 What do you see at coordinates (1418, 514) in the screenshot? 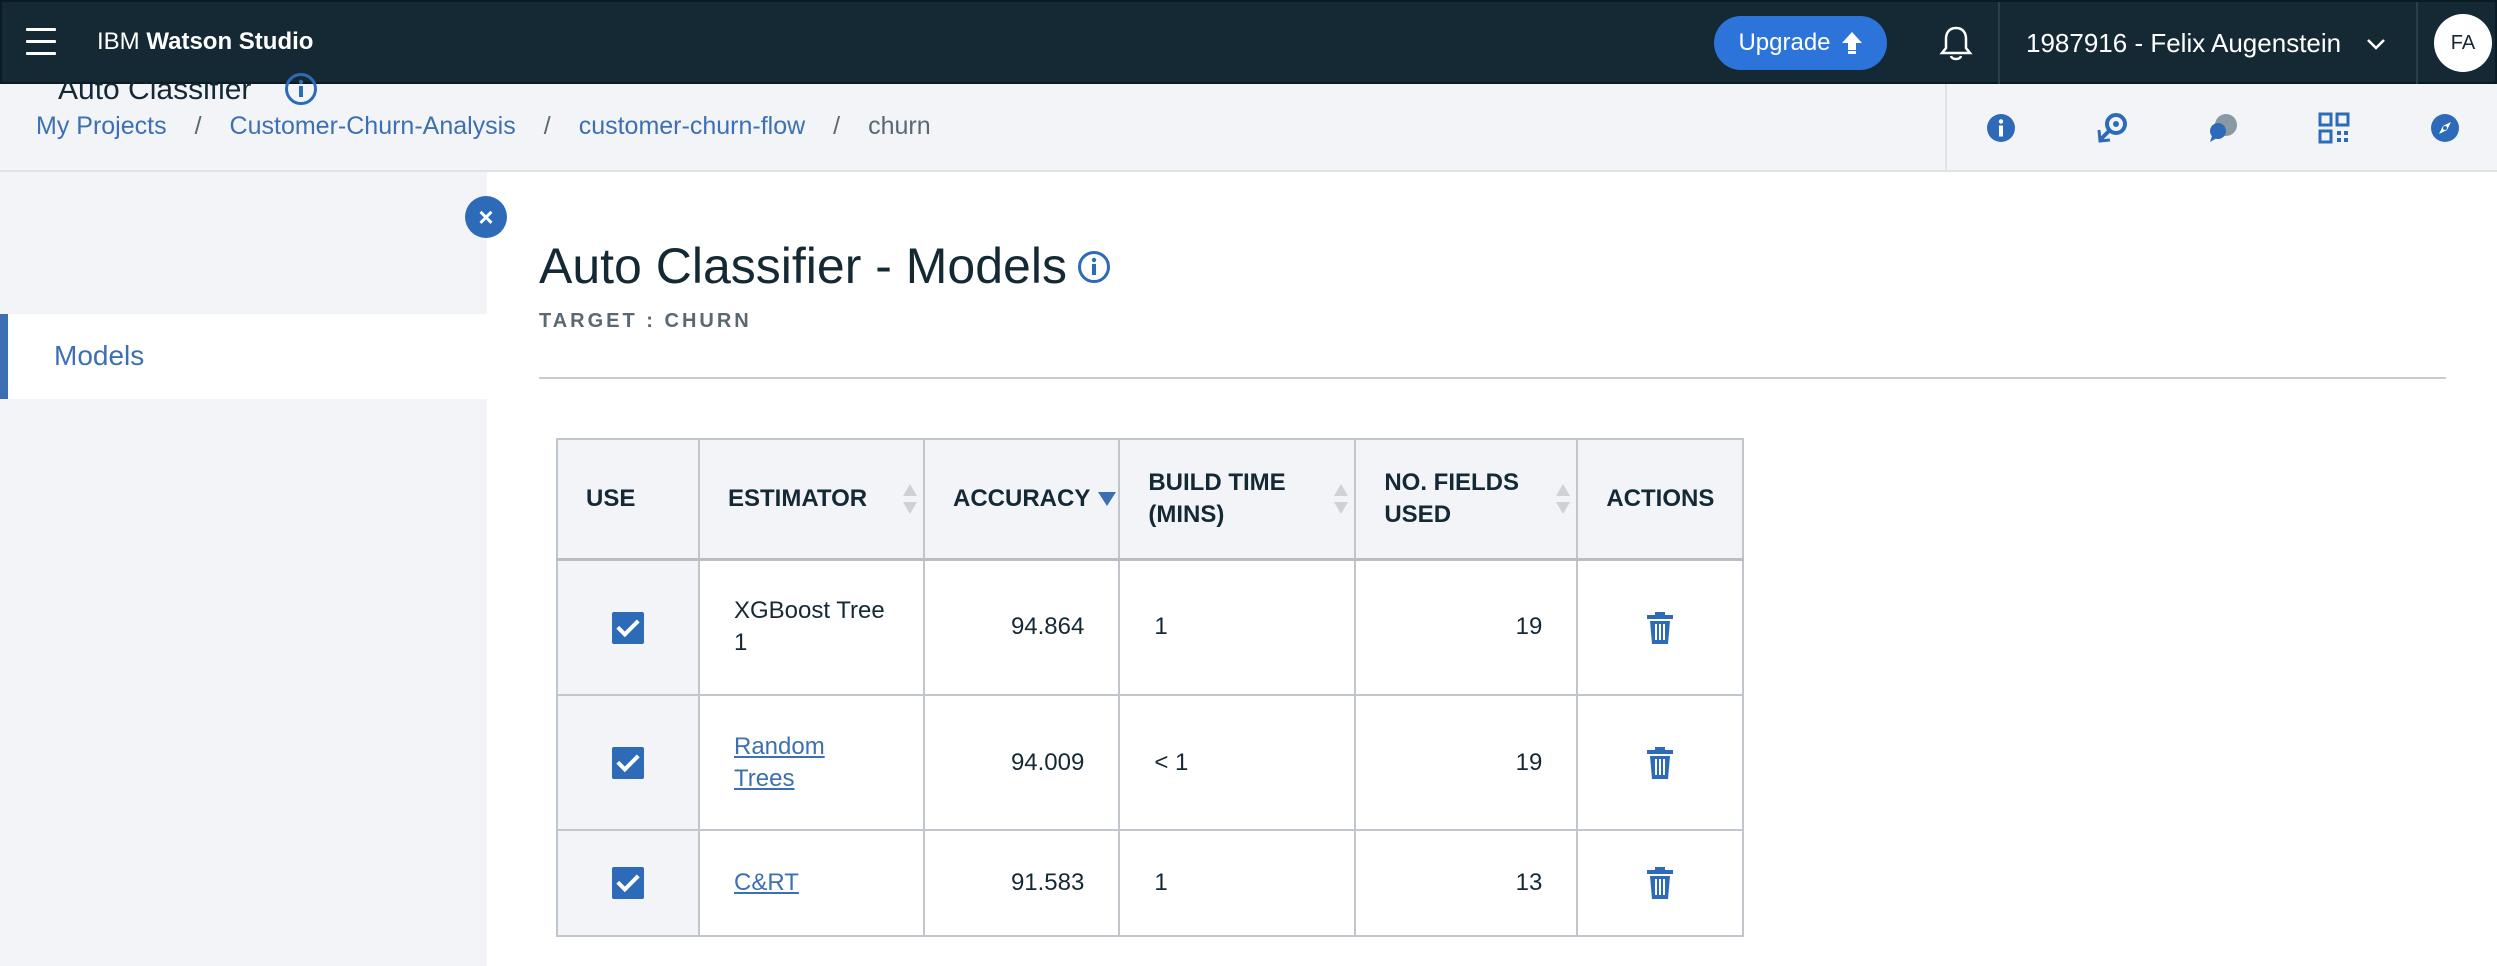
I see `header-label: USED` at bounding box center [1418, 514].